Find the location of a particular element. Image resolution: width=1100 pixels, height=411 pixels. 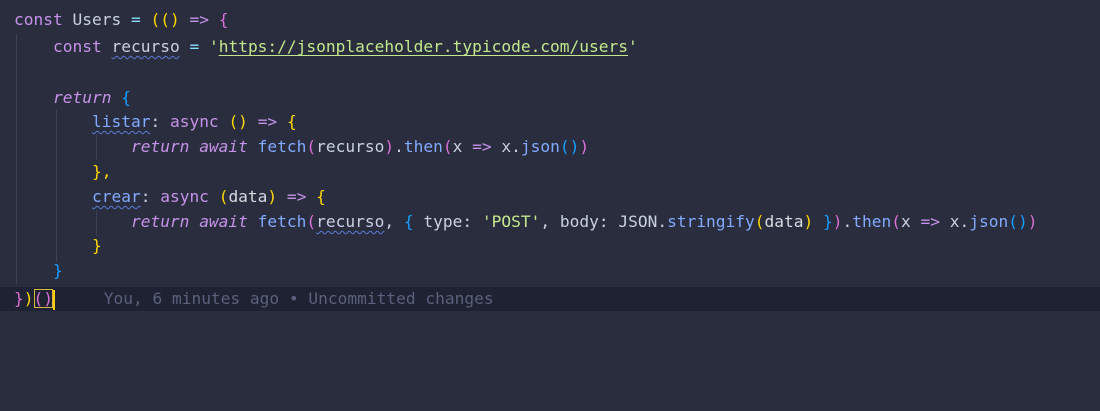

call-parens: () is located at coordinates (43, 298).